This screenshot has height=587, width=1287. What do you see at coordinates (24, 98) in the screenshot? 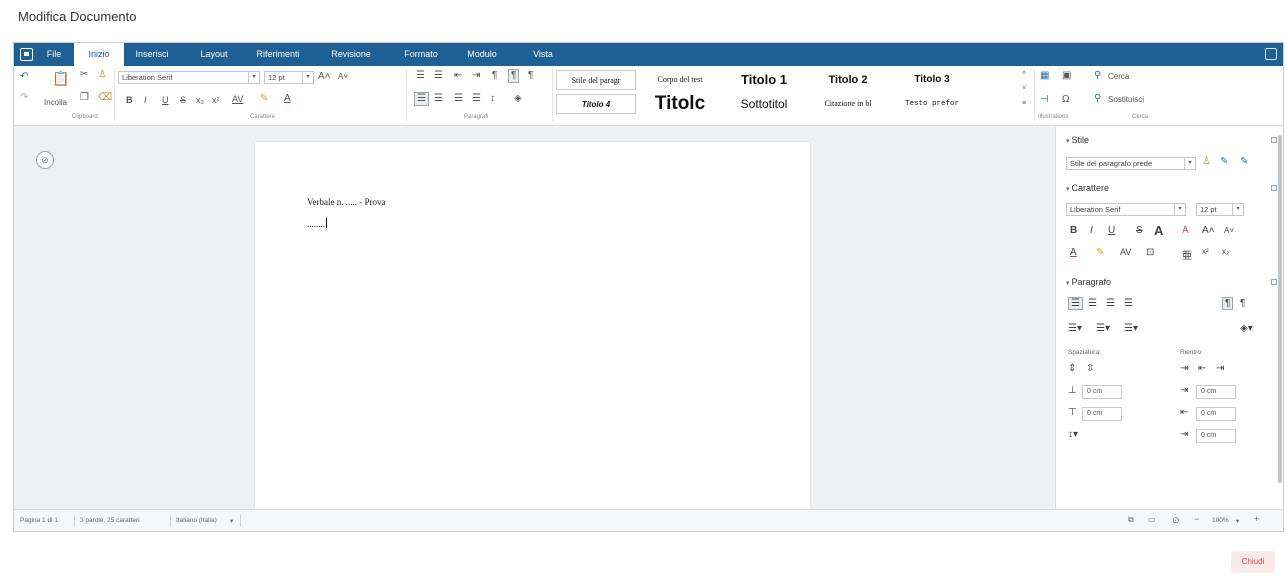
I see `redo-icon: ↷` at bounding box center [24, 98].